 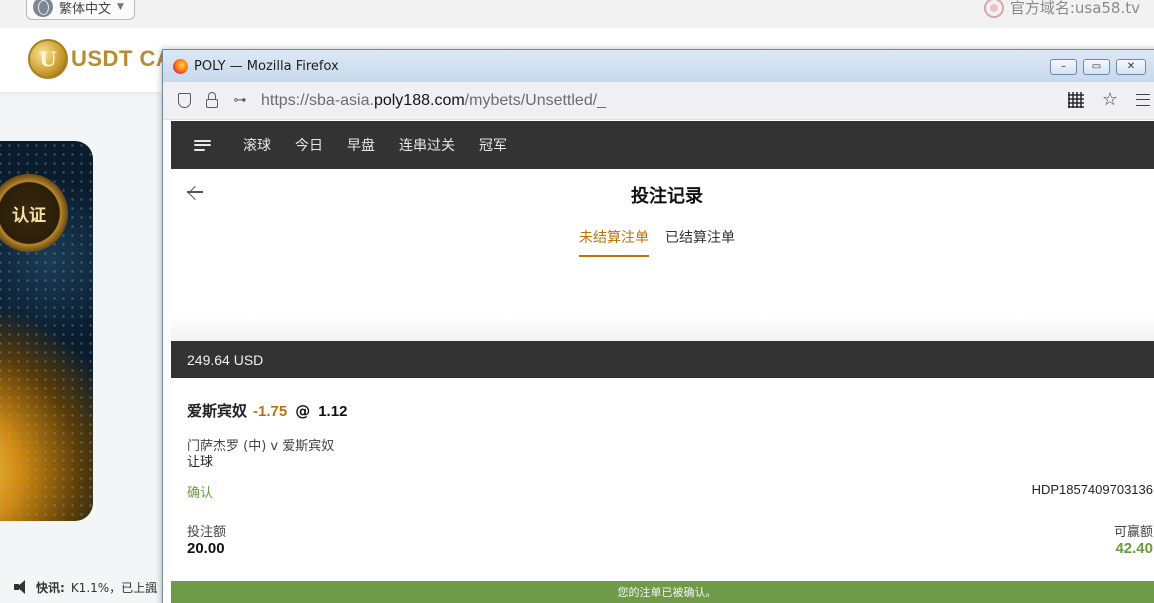 I want to click on restore-button: ▭, so click(x=1096, y=67).